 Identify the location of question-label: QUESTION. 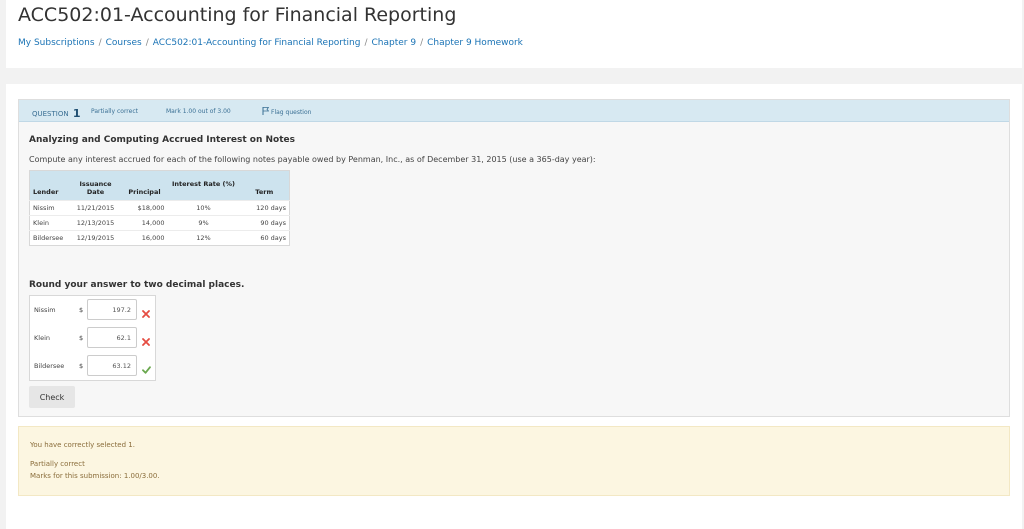
(50, 114).